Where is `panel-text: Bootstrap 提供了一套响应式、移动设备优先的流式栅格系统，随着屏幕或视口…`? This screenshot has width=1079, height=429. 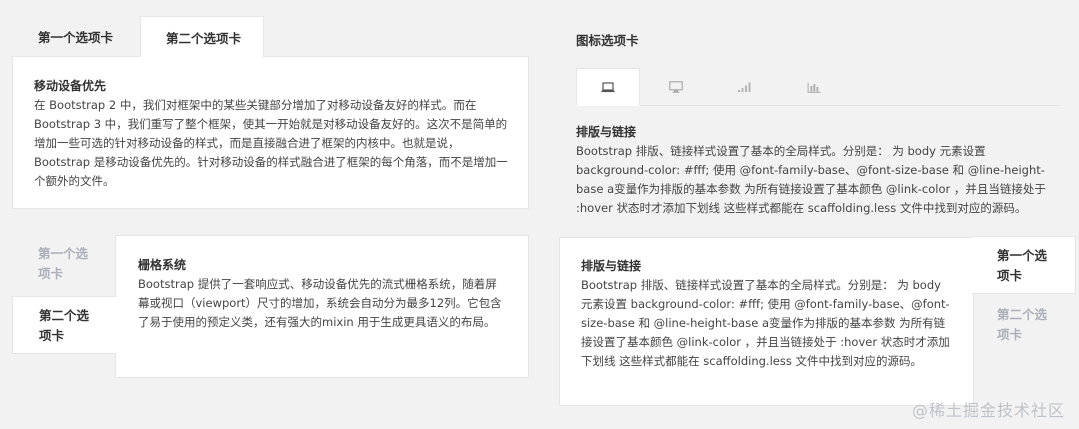
panel-text: Bootstrap 提供了一套响应式、移动设备优先的流式栅格系统，随着屏幕或视口… is located at coordinates (320, 303).